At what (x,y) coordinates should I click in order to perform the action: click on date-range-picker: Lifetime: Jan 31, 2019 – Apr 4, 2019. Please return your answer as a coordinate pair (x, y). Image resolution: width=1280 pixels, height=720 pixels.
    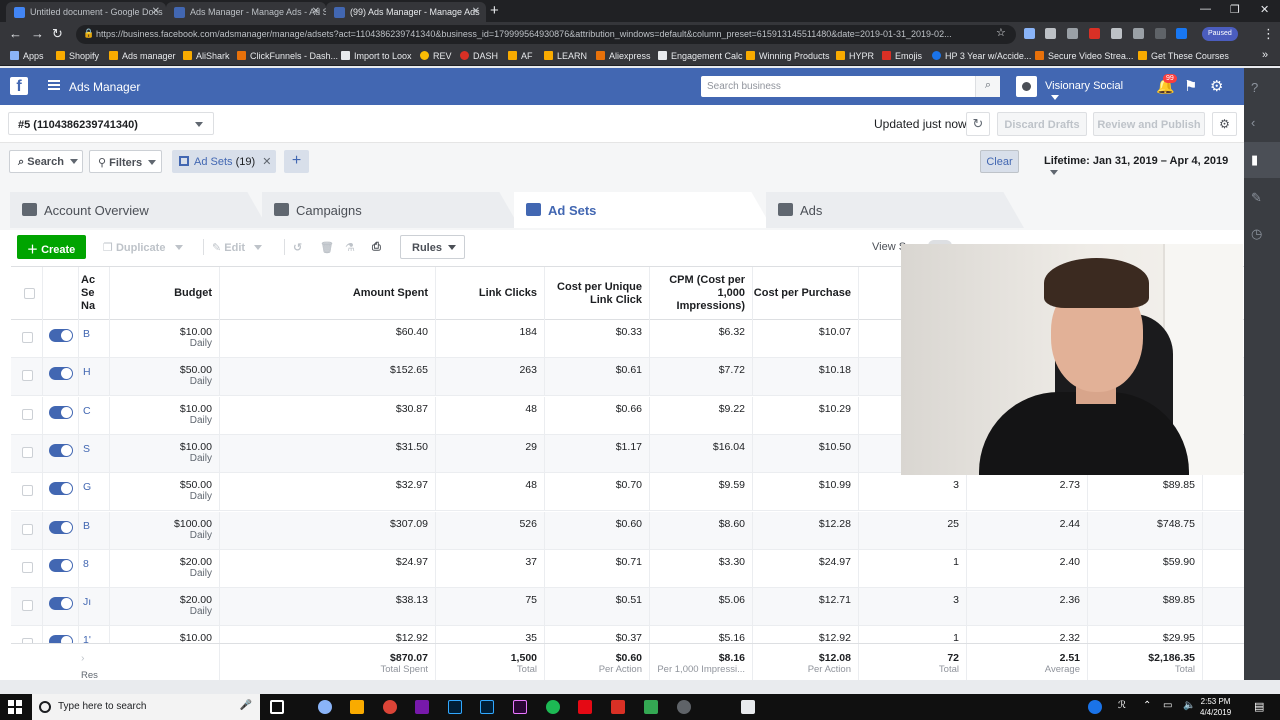
    Looking at the image, I should click on (1134, 162).